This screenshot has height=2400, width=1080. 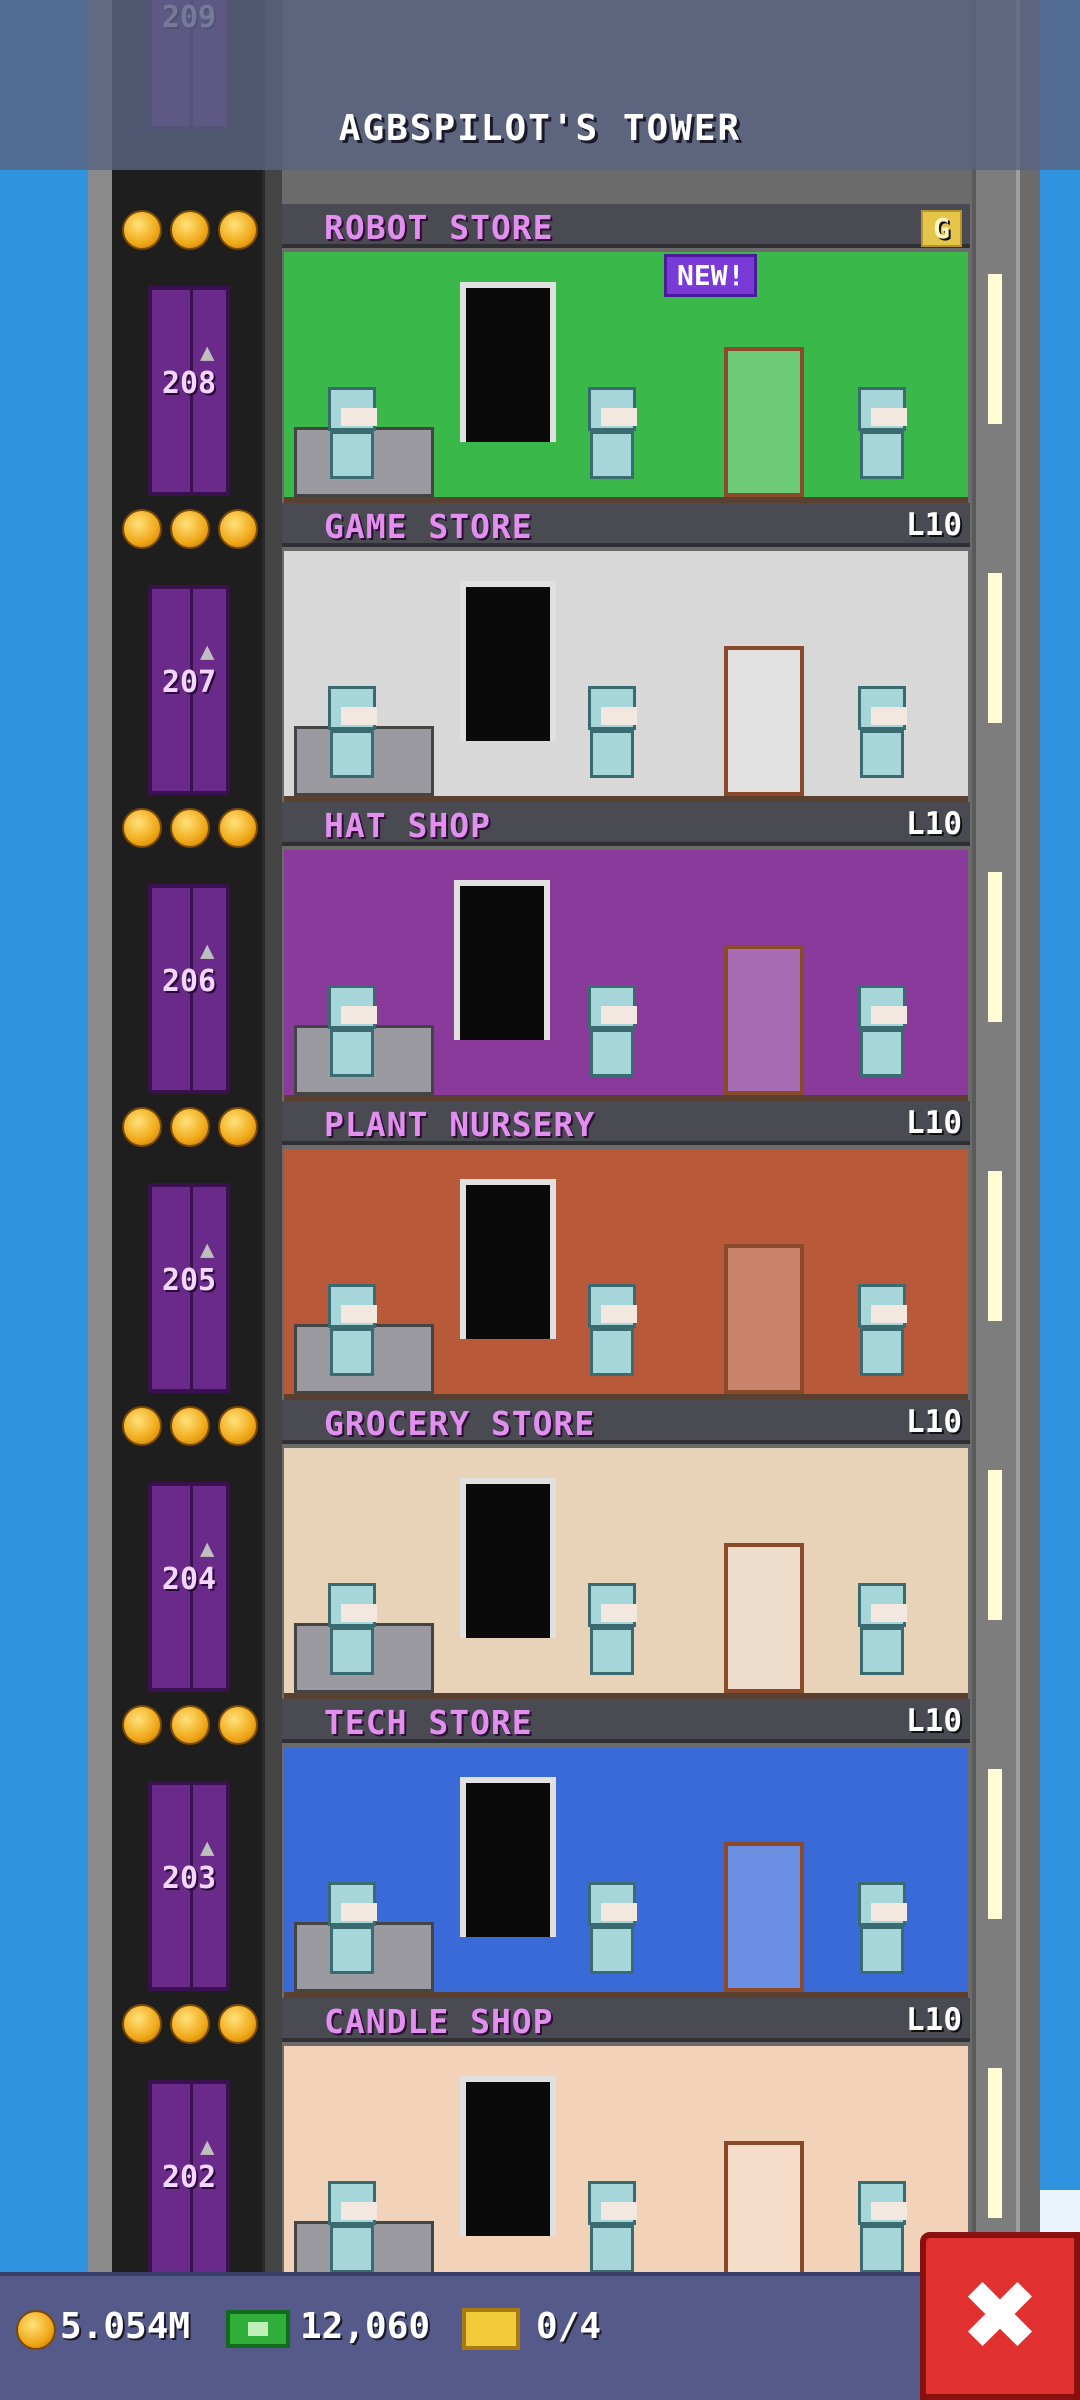 I want to click on elevator-car-207: ▲ 207, so click(x=189, y=690).